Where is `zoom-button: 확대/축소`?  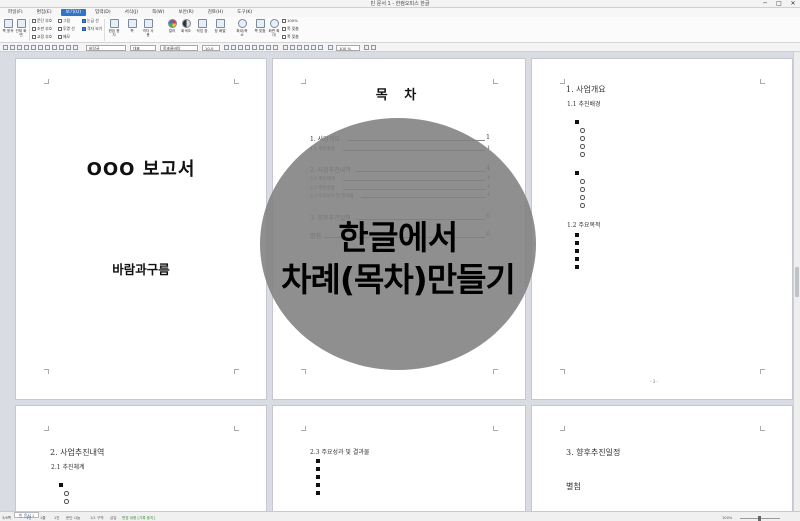
zoom-button: 확대/축소 is located at coordinates (242, 29).